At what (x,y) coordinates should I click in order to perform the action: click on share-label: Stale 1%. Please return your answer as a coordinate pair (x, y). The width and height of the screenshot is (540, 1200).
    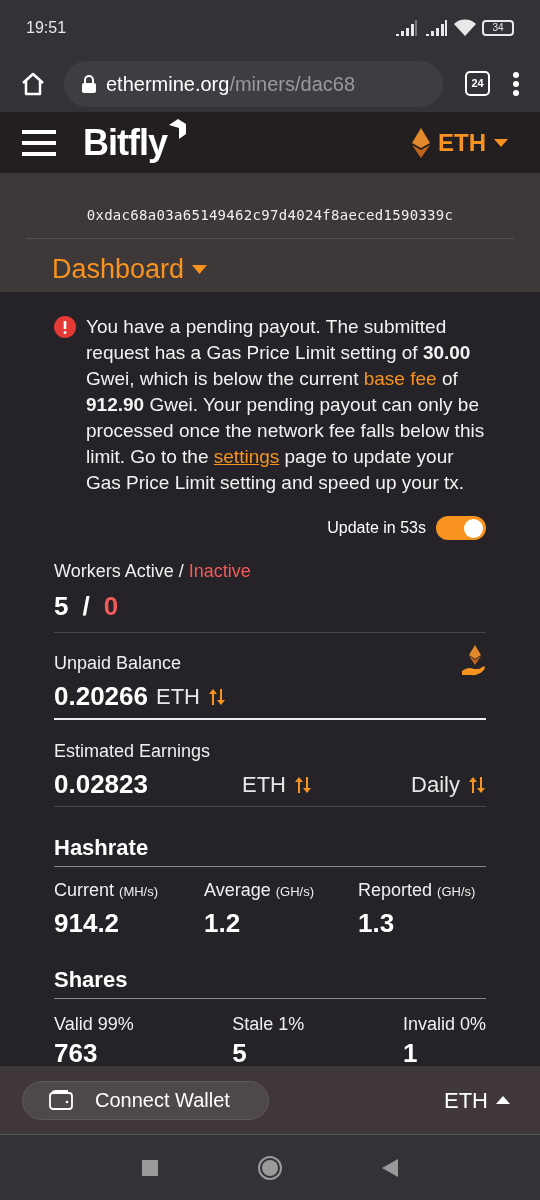
    Looking at the image, I should click on (268, 1024).